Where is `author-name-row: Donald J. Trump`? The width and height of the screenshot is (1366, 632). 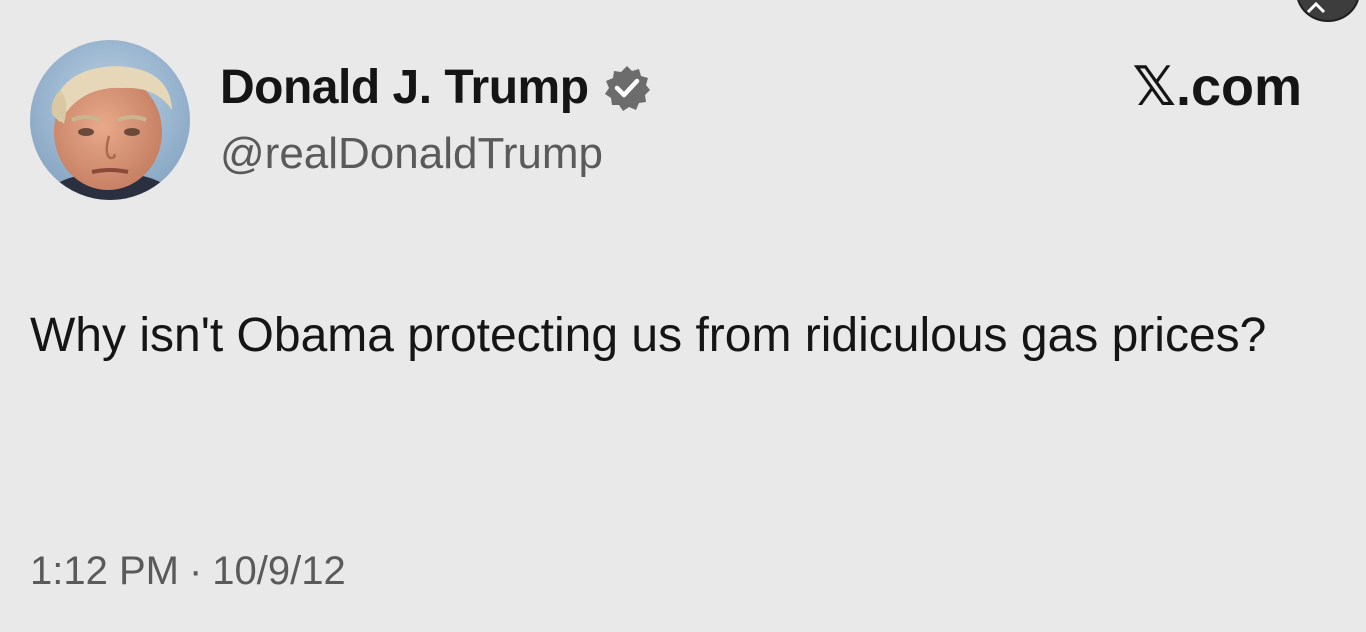
author-name-row: Donald J. Trump is located at coordinates (435, 88).